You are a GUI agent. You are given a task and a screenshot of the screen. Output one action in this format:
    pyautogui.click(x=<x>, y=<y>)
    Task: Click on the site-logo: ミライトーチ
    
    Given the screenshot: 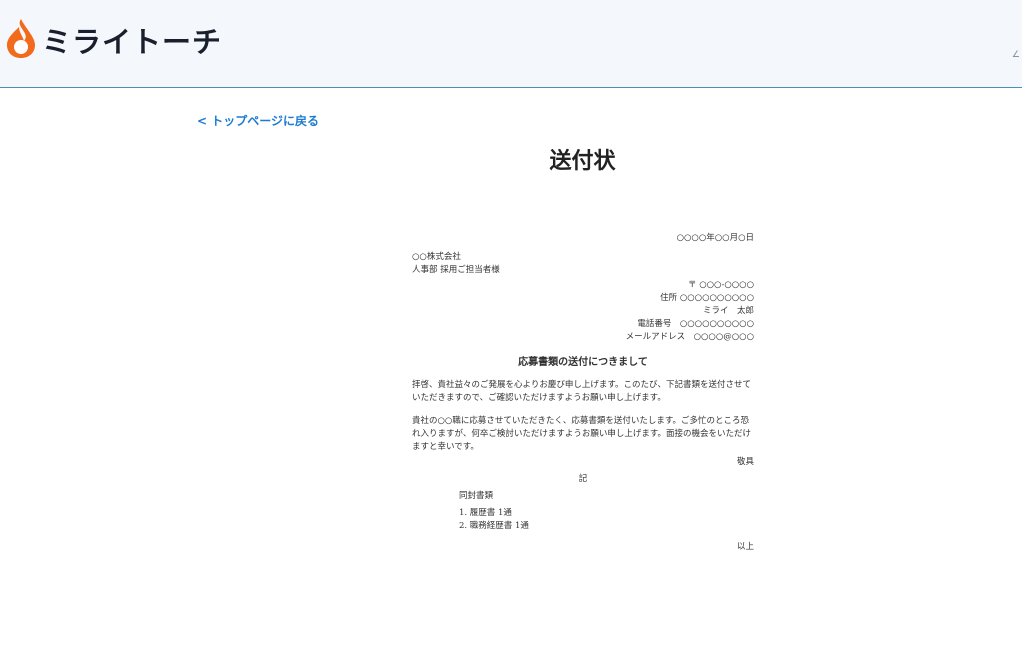 What is the action you would take?
    pyautogui.click(x=113, y=40)
    